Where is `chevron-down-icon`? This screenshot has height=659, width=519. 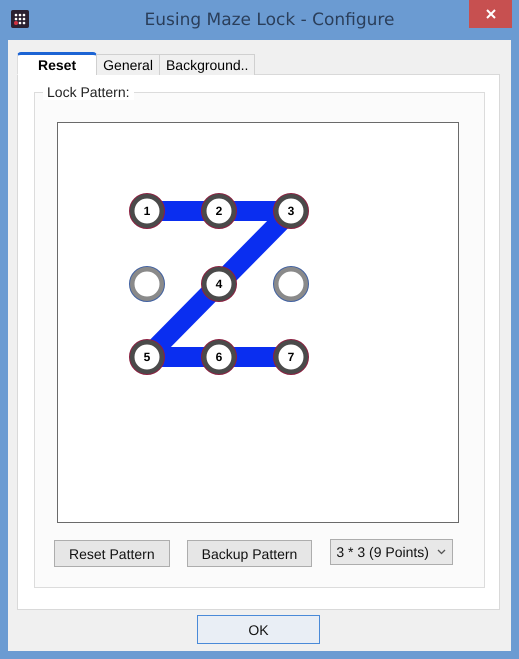
chevron-down-icon is located at coordinates (441, 552).